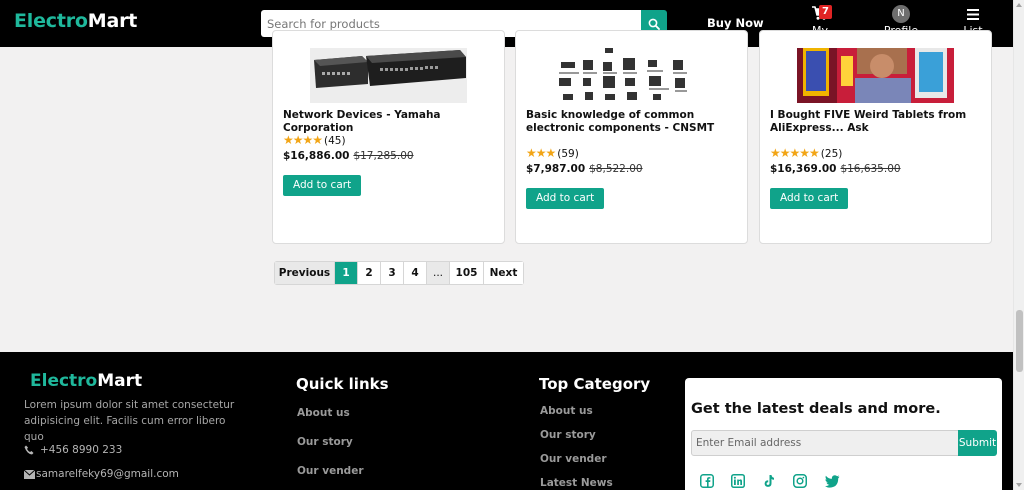  Describe the element at coordinates (391, 122) in the screenshot. I see `product-title: Network Devices - Yamaha Corporation` at that location.